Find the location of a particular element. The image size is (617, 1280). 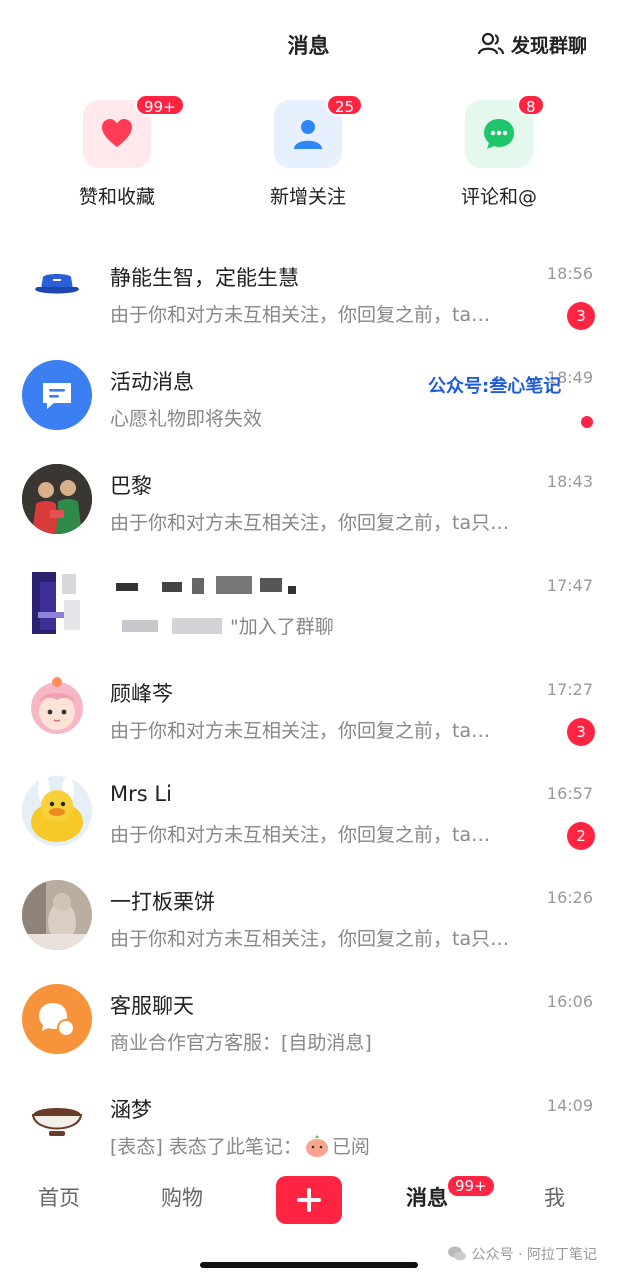

discover-groups-button: 发现群聊 is located at coordinates (532, 44).